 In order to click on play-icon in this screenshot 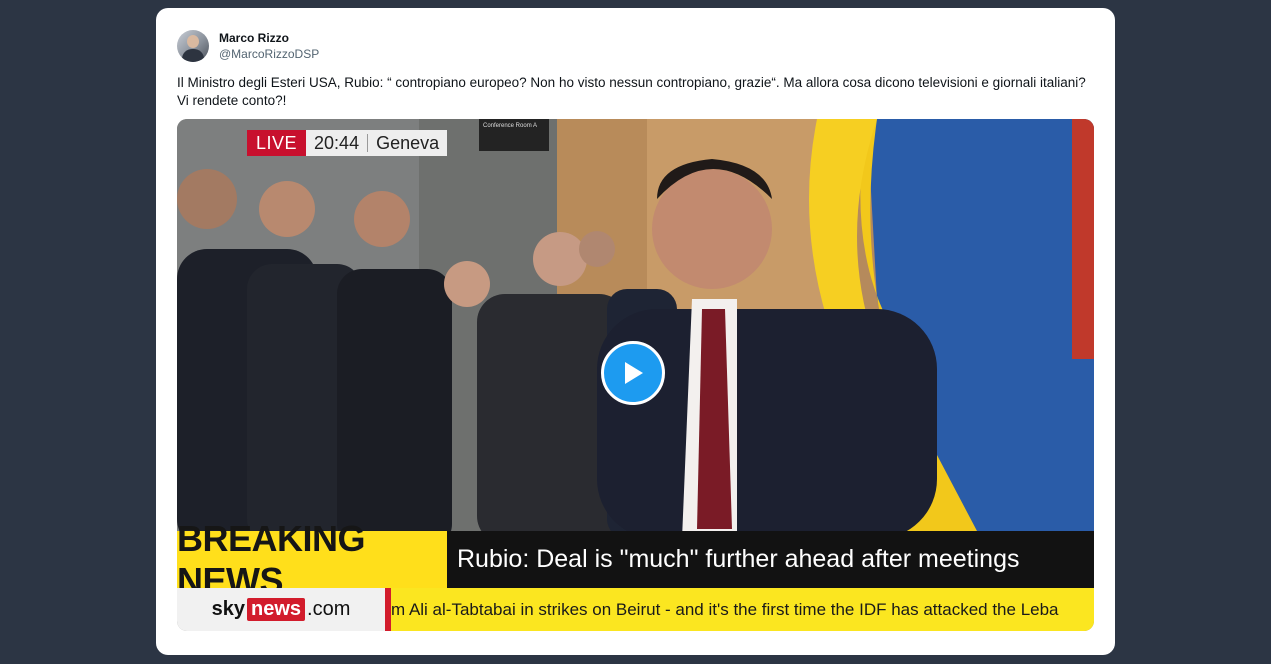, I will do `click(634, 373)`.